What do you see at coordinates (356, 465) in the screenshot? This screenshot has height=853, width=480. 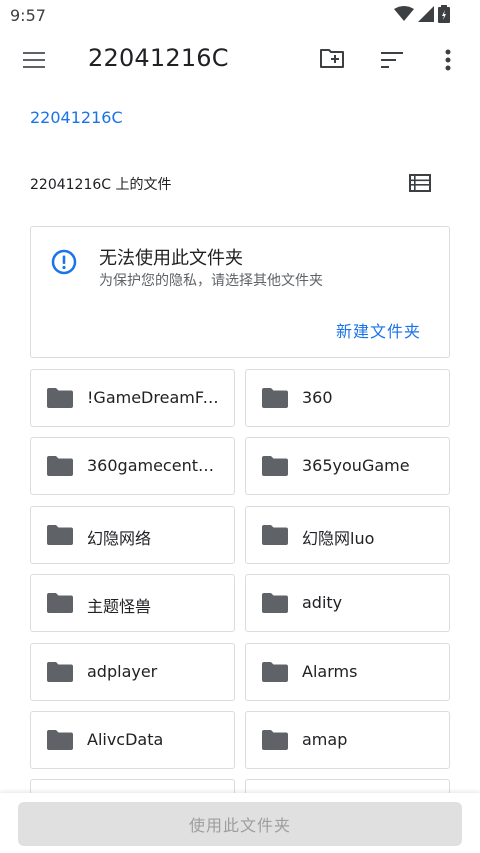 I see `folder-name: 365youGame` at bounding box center [356, 465].